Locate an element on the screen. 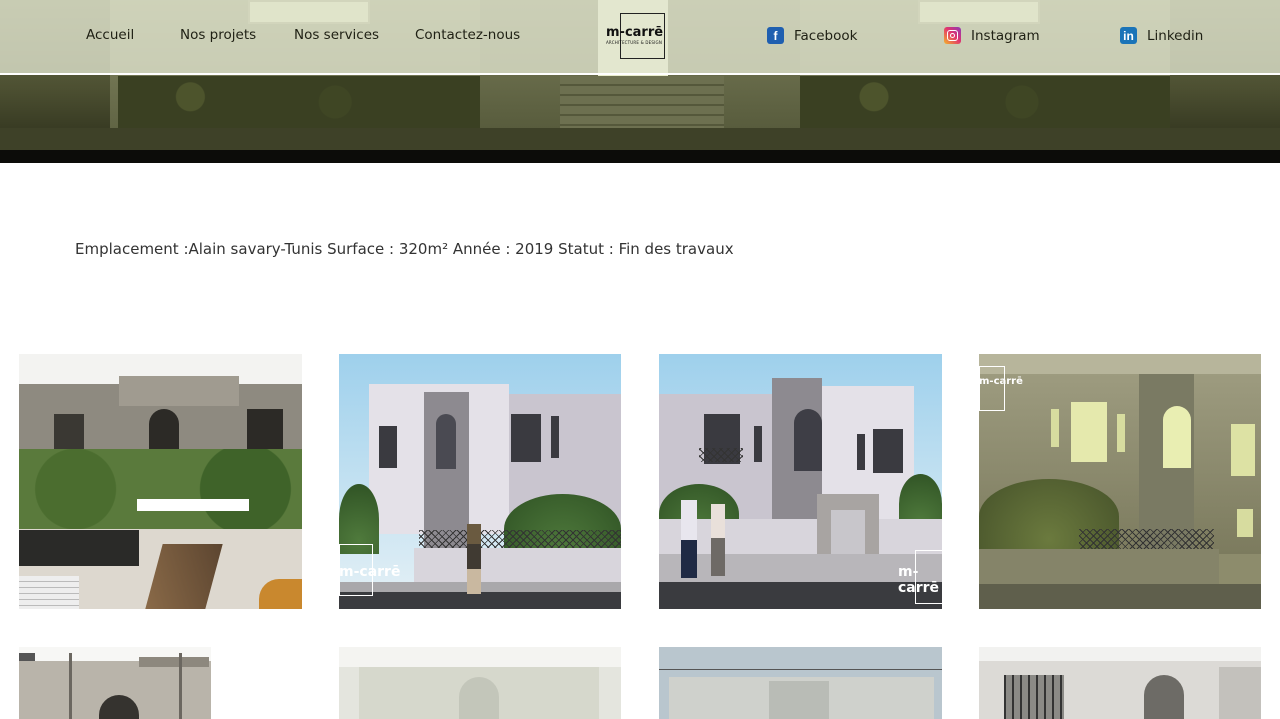  nav-link-nos-projets: Nos projets is located at coordinates (218, 35).